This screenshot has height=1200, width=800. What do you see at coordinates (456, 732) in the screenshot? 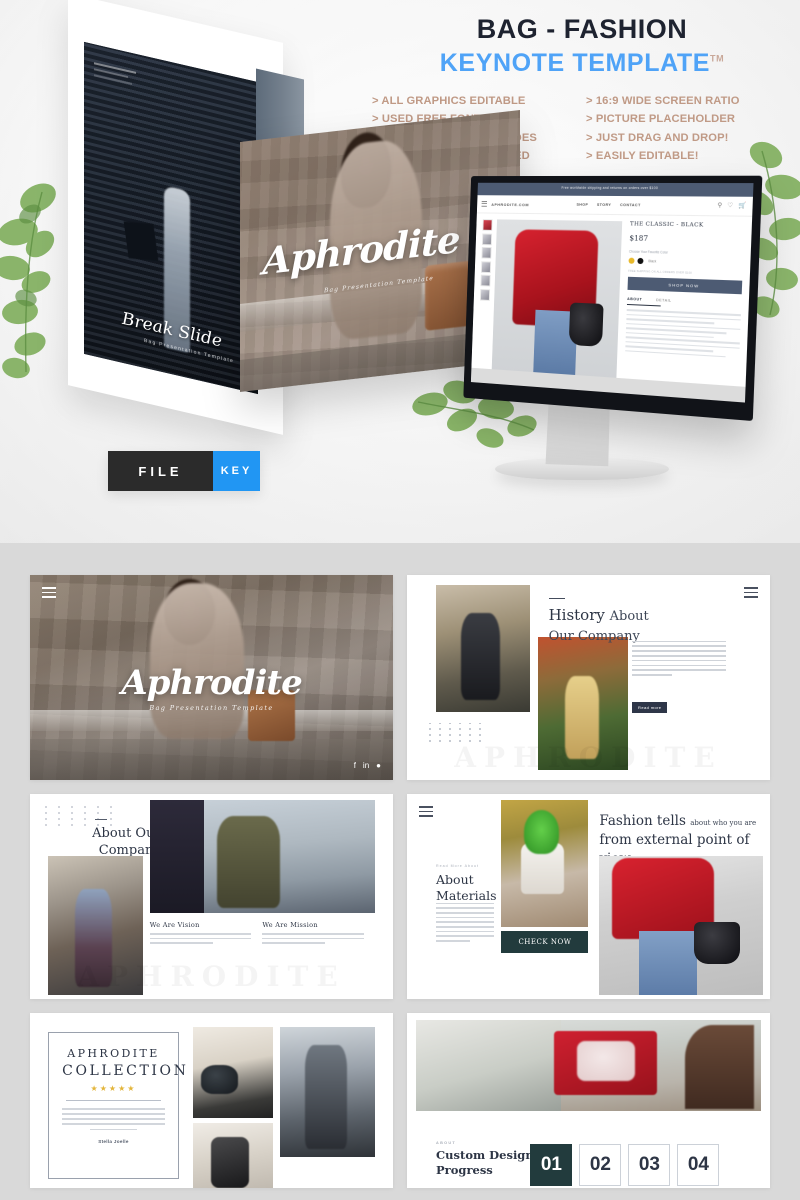
I see `slide2-dot-pattern` at bounding box center [456, 732].